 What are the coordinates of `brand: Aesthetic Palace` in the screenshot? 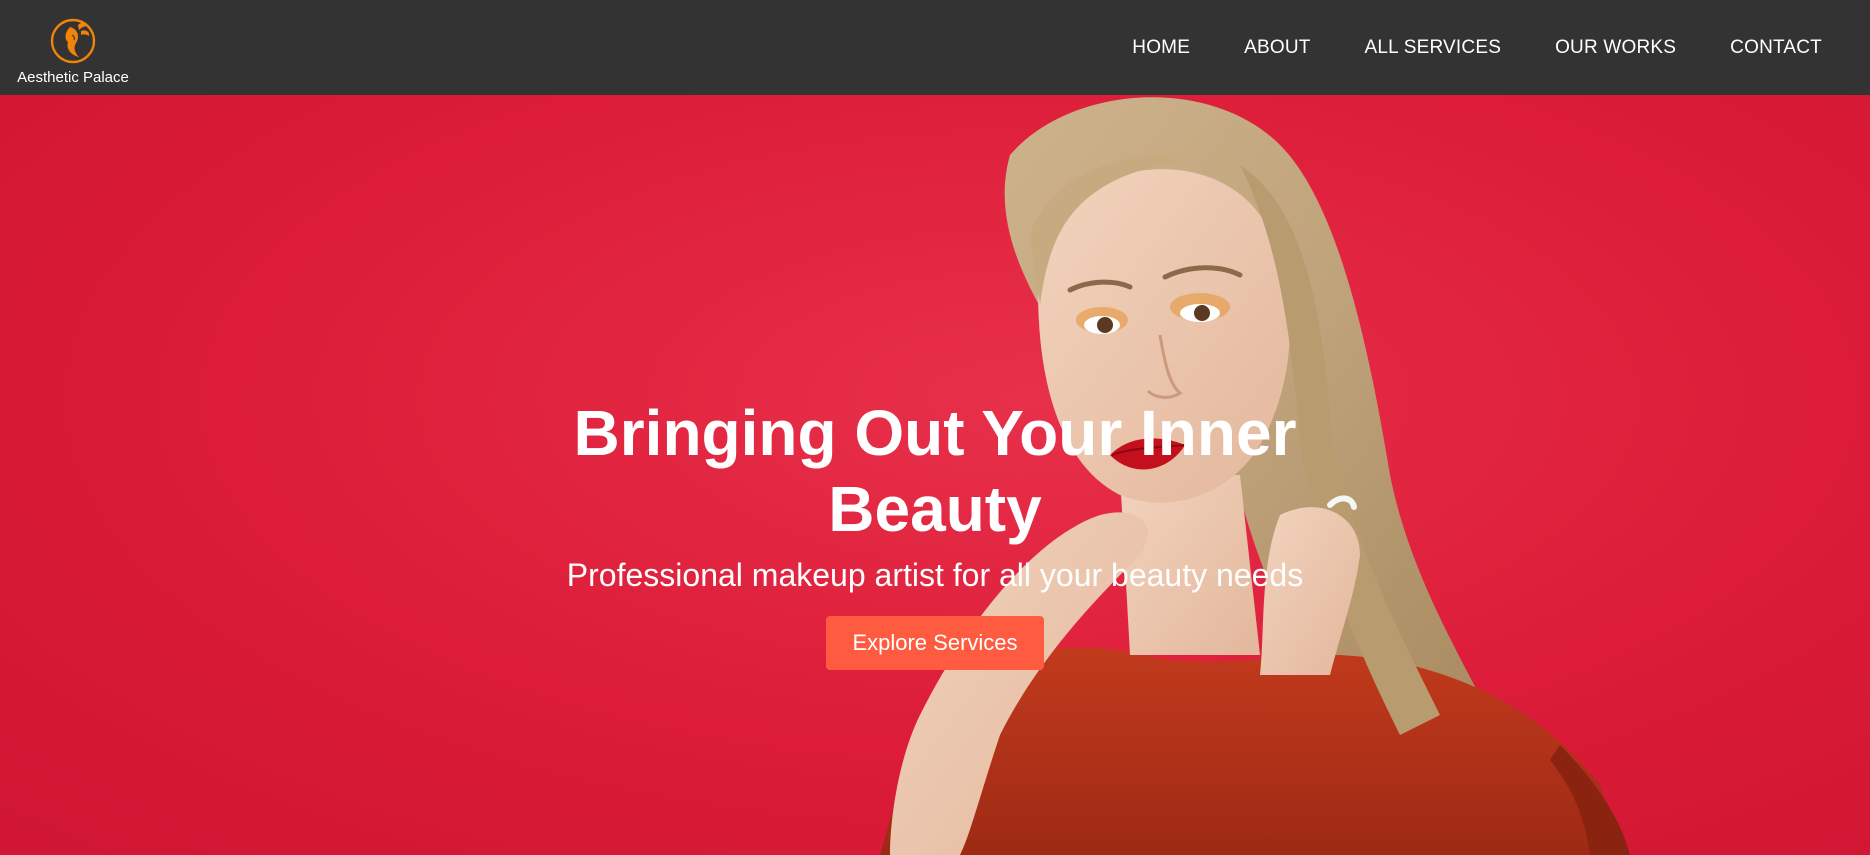 It's located at (73, 50).